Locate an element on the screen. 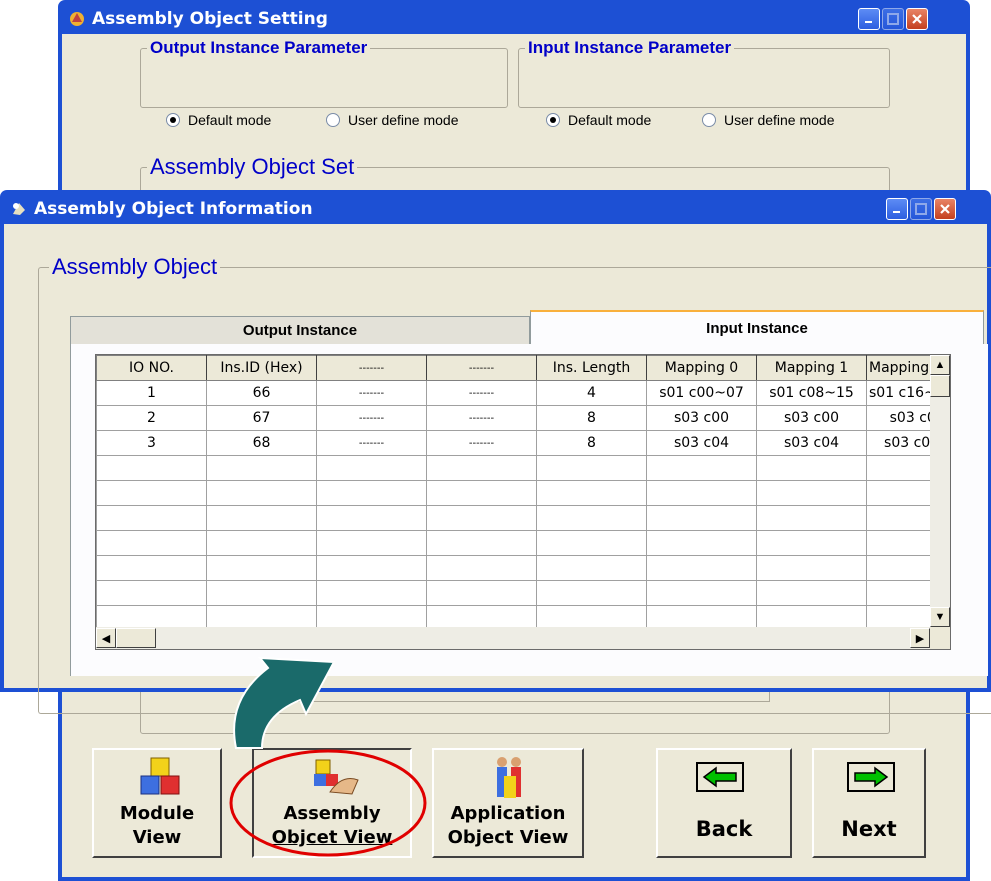 The image size is (991, 881). annotation-overlay is located at coordinates (328, 756).